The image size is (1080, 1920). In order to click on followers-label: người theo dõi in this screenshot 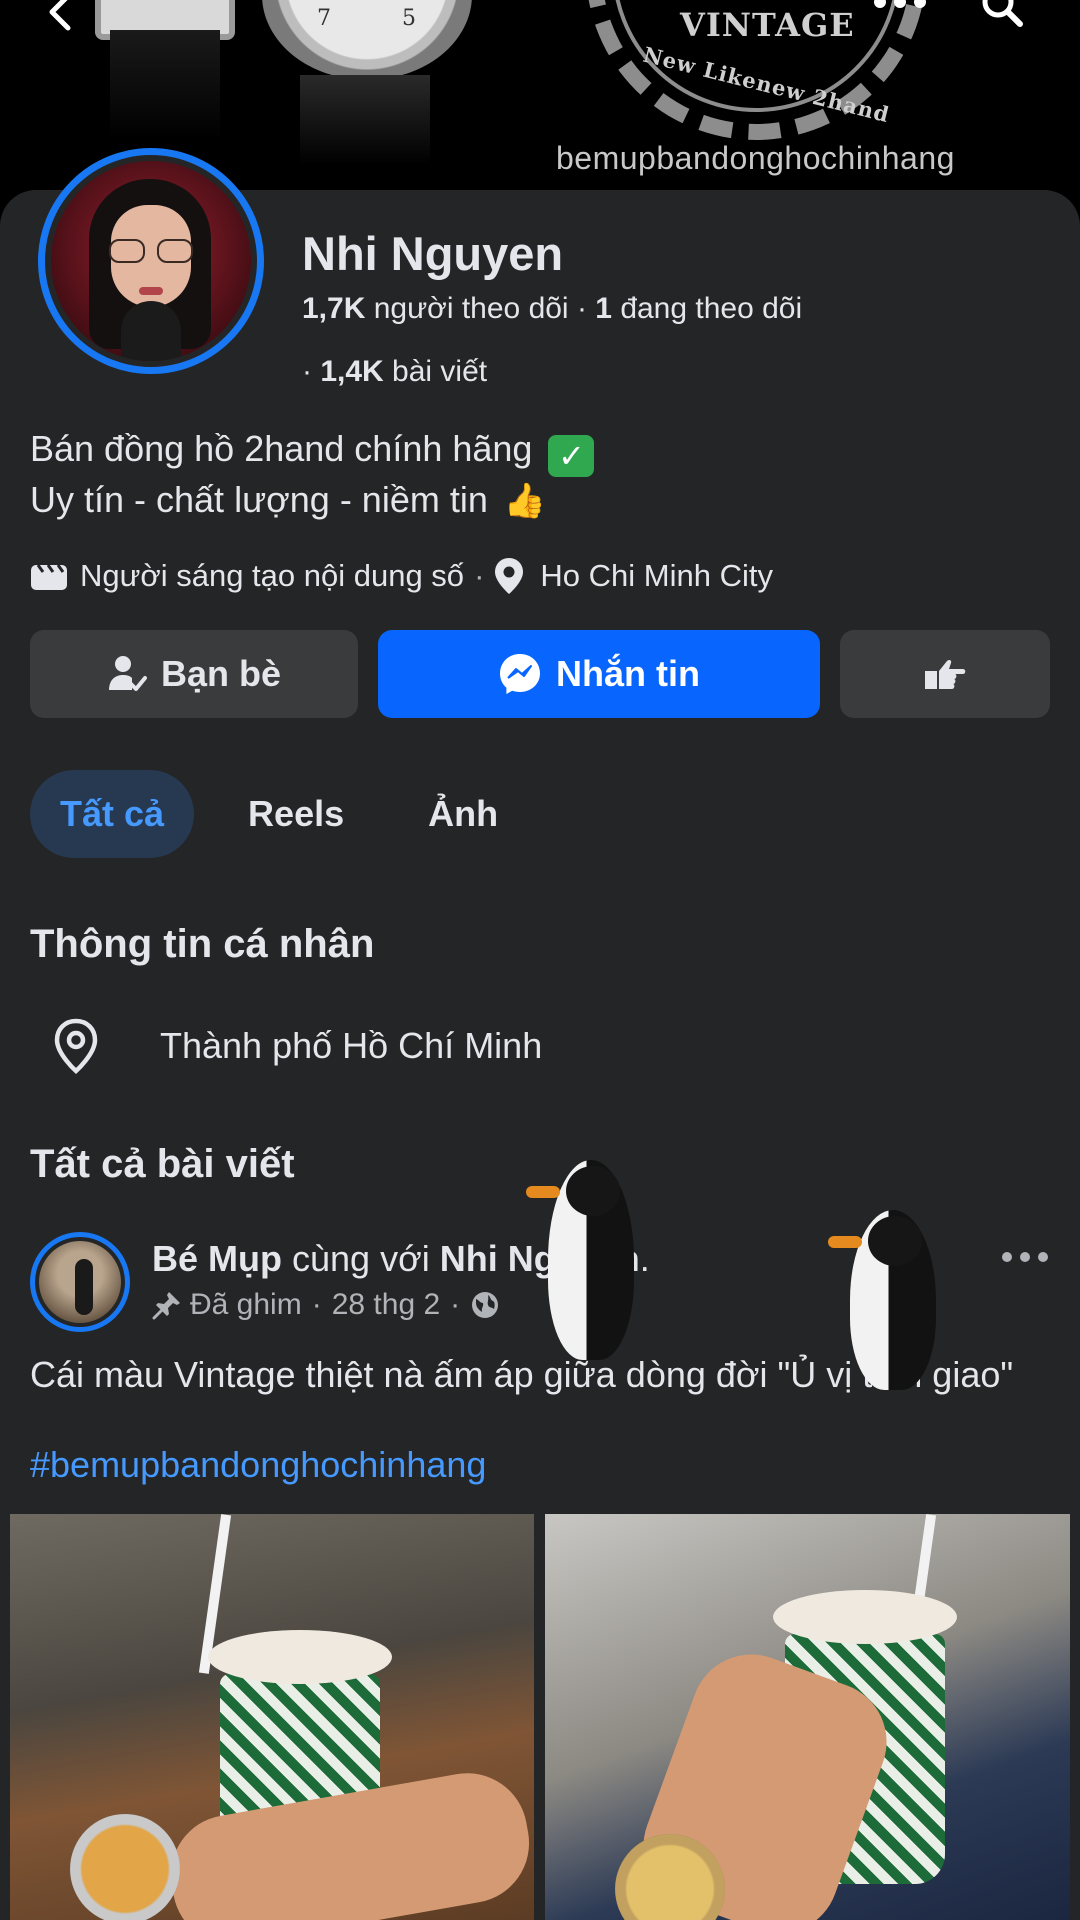, I will do `click(471, 308)`.